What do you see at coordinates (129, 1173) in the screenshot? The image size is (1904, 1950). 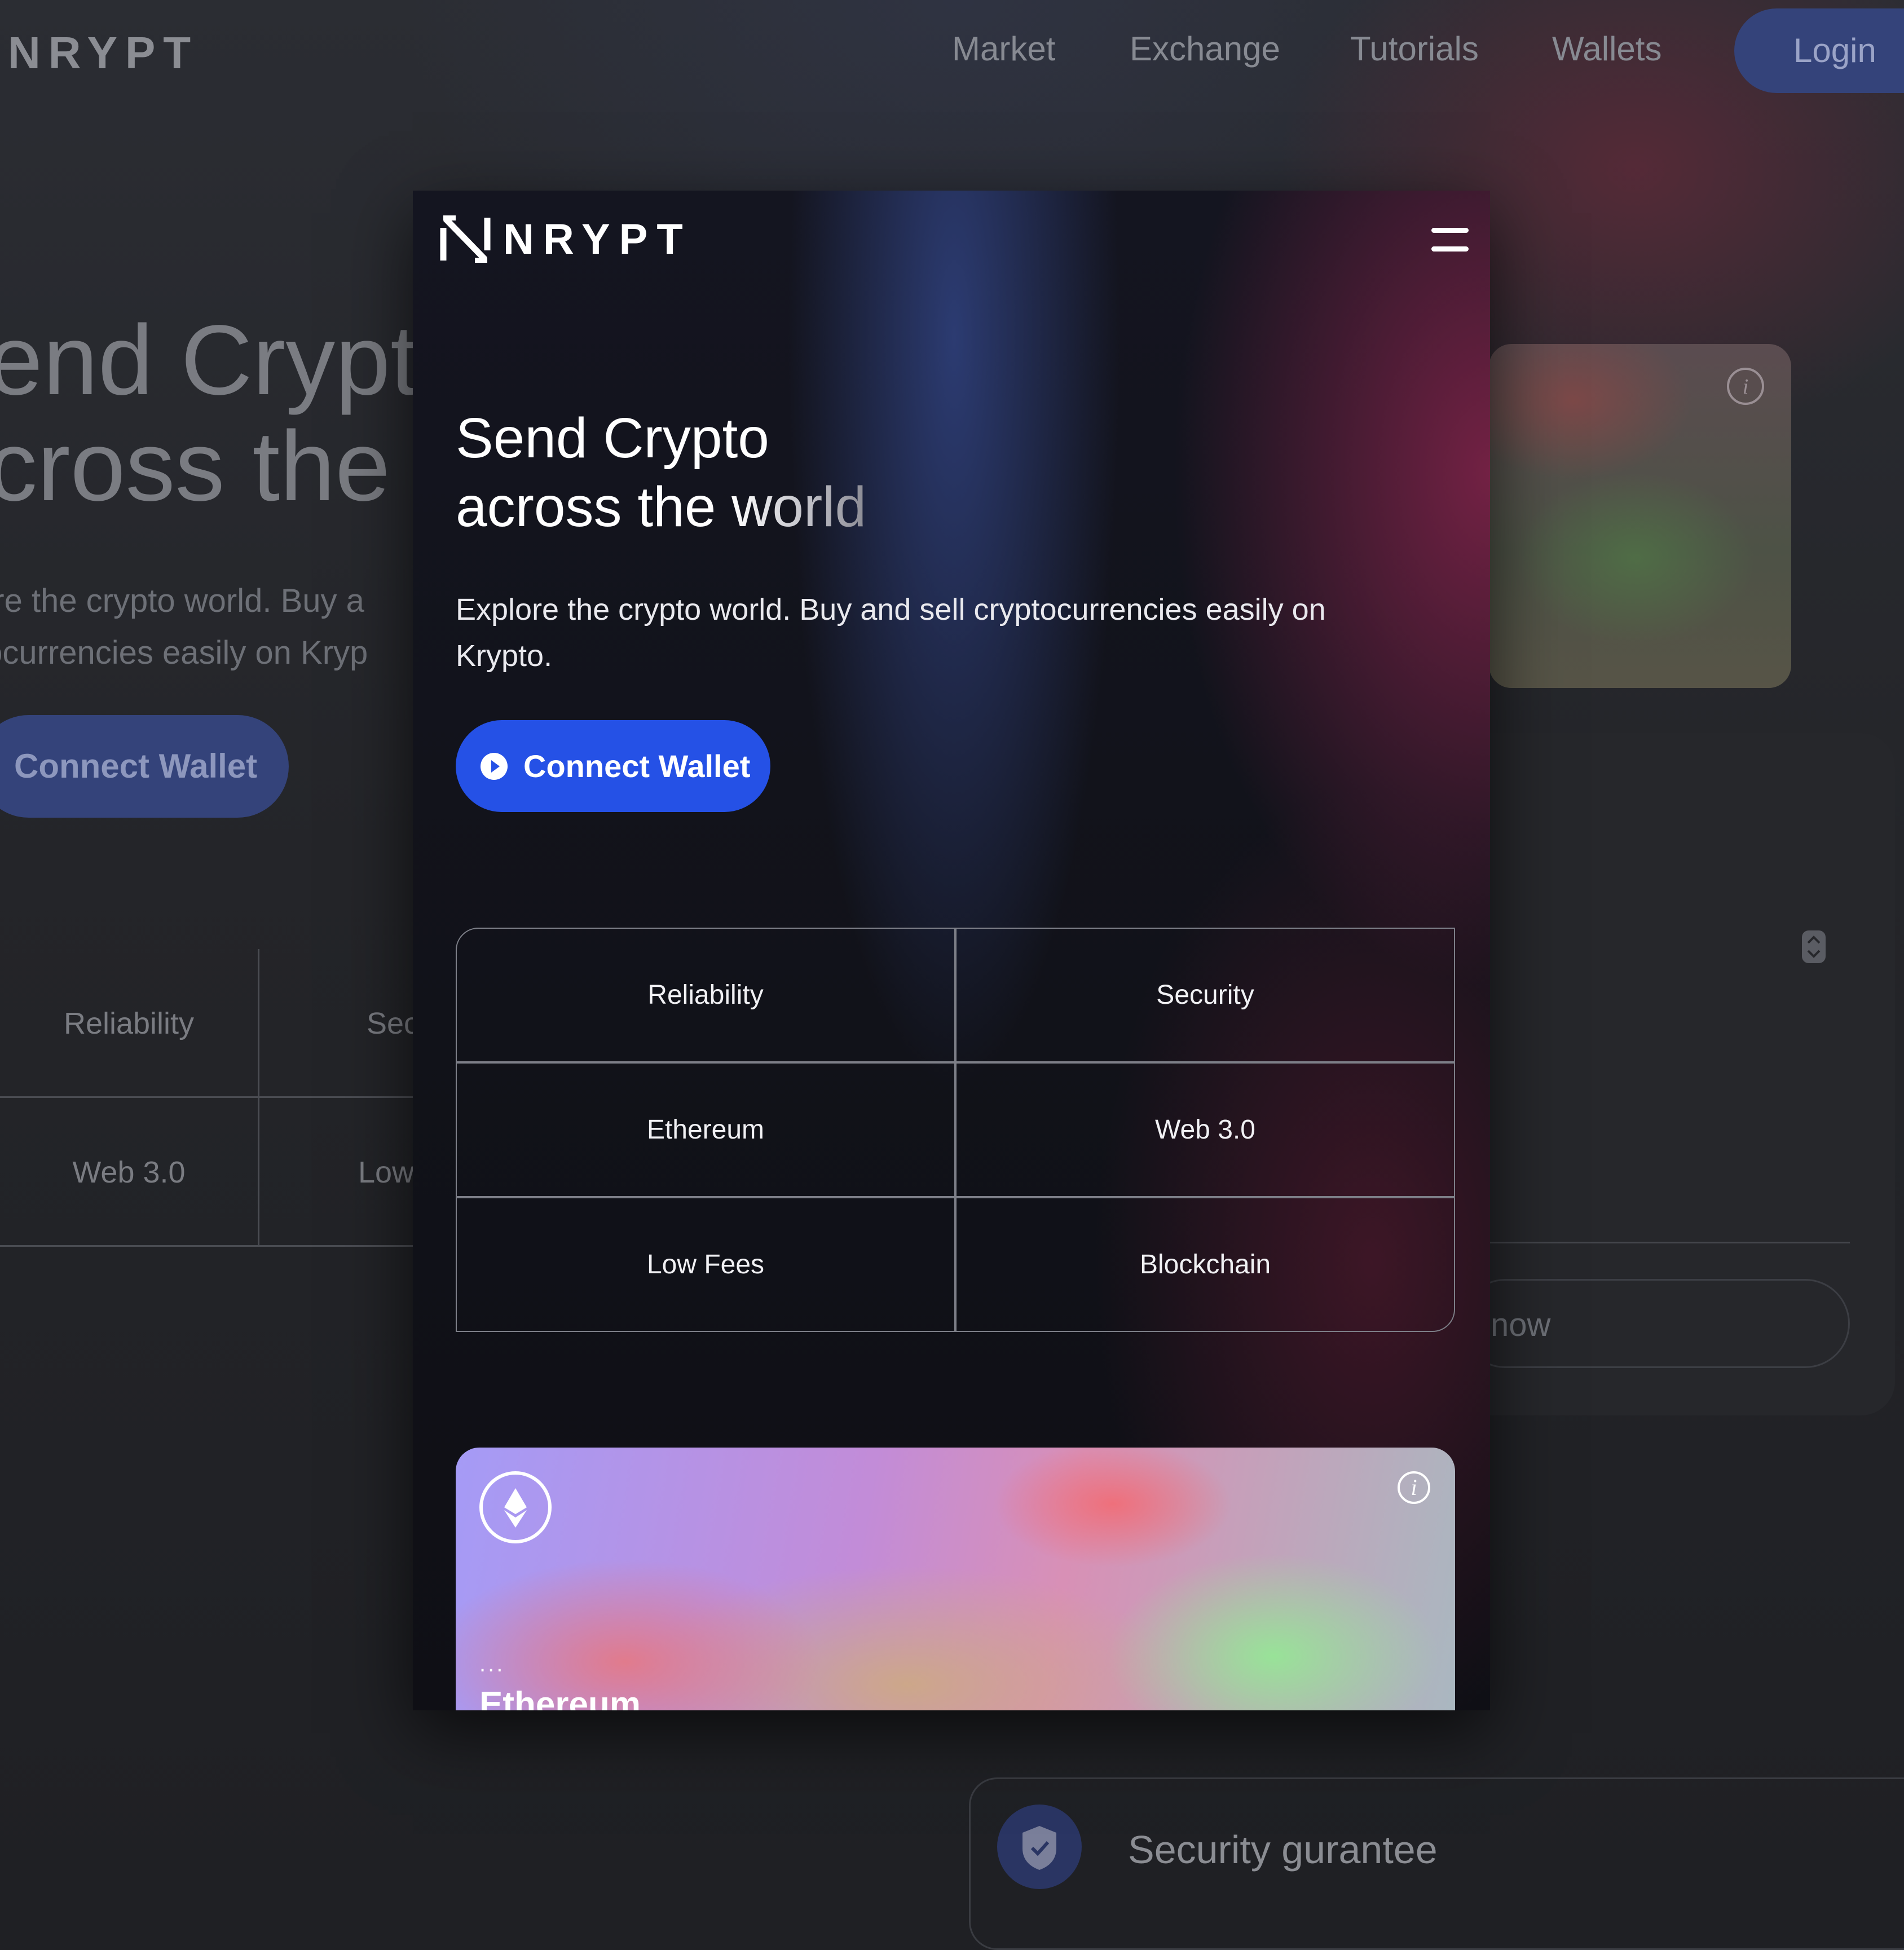 I see `background-feature-cell: Web 3.0` at bounding box center [129, 1173].